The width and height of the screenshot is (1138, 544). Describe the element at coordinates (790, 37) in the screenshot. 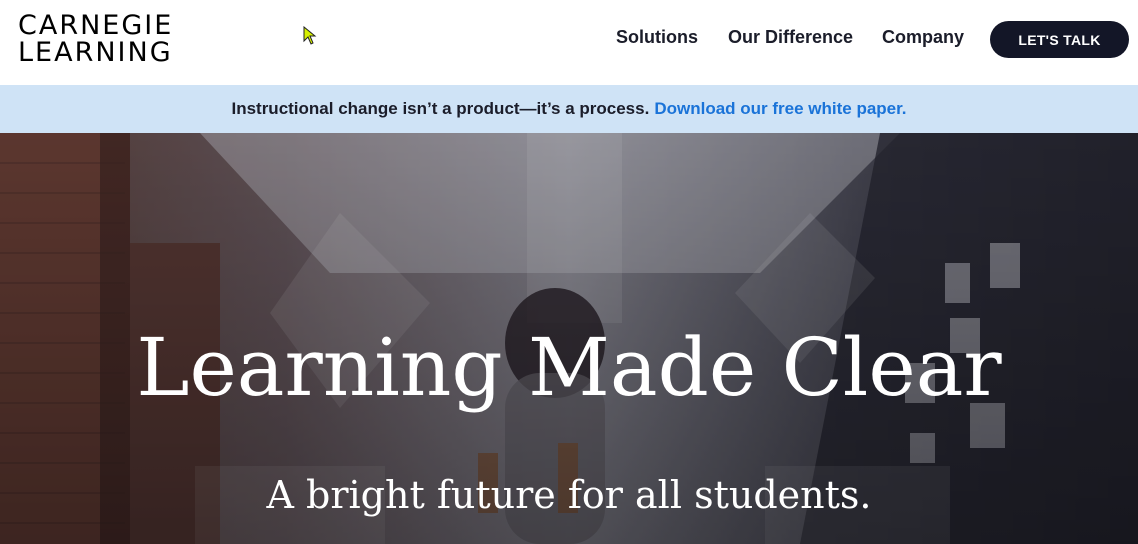

I see `nav-our-difference: Our Difference` at that location.